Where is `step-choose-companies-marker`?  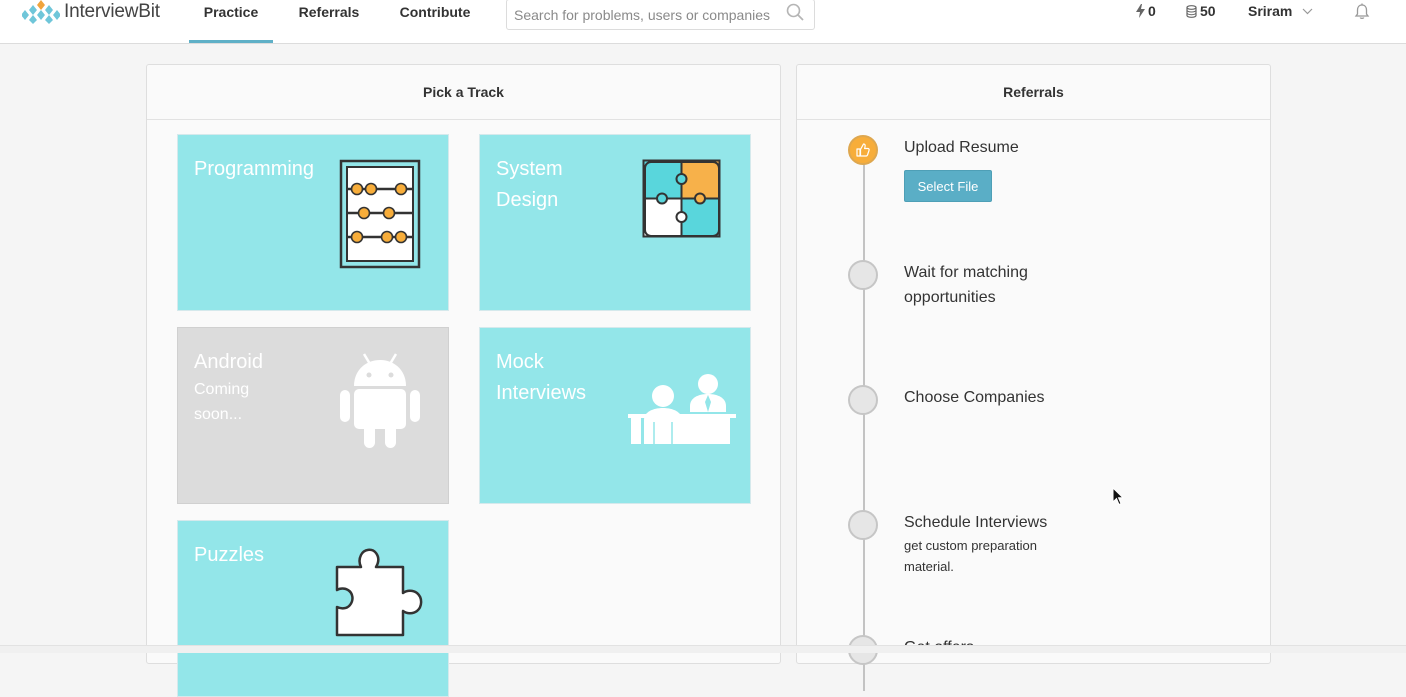 step-choose-companies-marker is located at coordinates (863, 400).